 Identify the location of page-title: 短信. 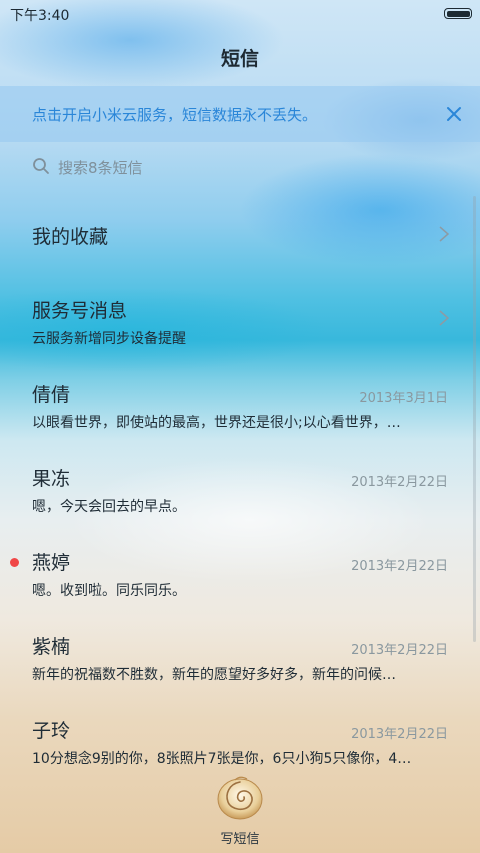
(239, 58).